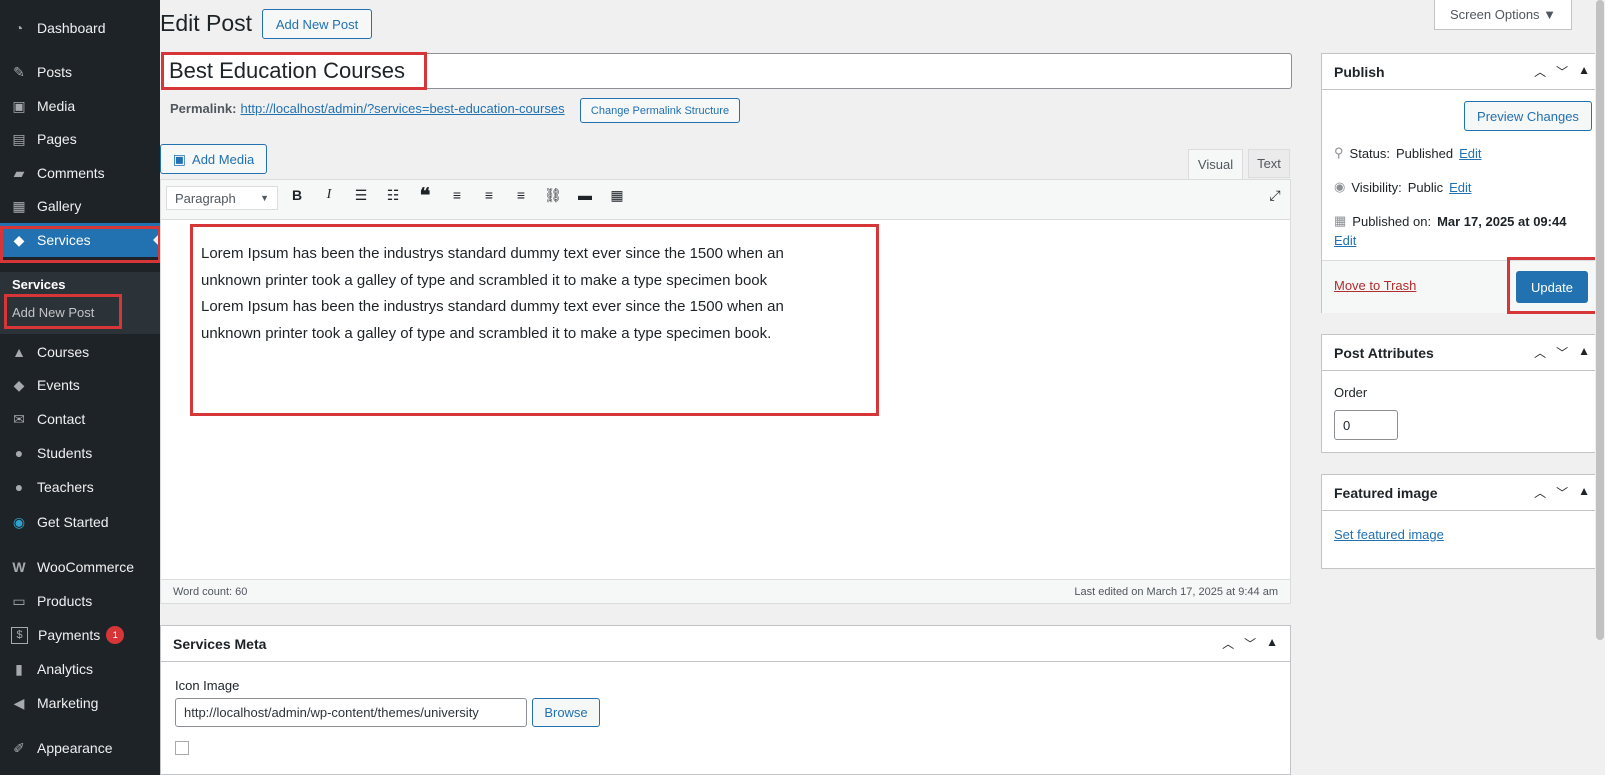 Image resolution: width=1605 pixels, height=775 pixels. I want to click on order-input: 0, so click(1366, 425).